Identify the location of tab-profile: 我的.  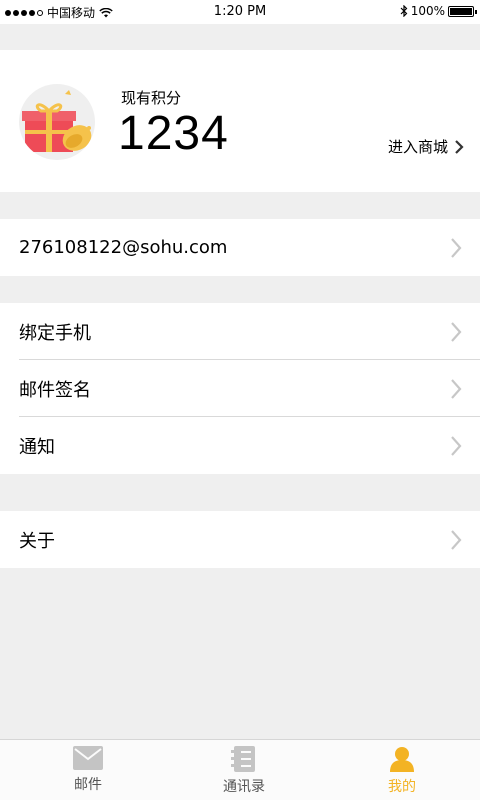
(401, 771).